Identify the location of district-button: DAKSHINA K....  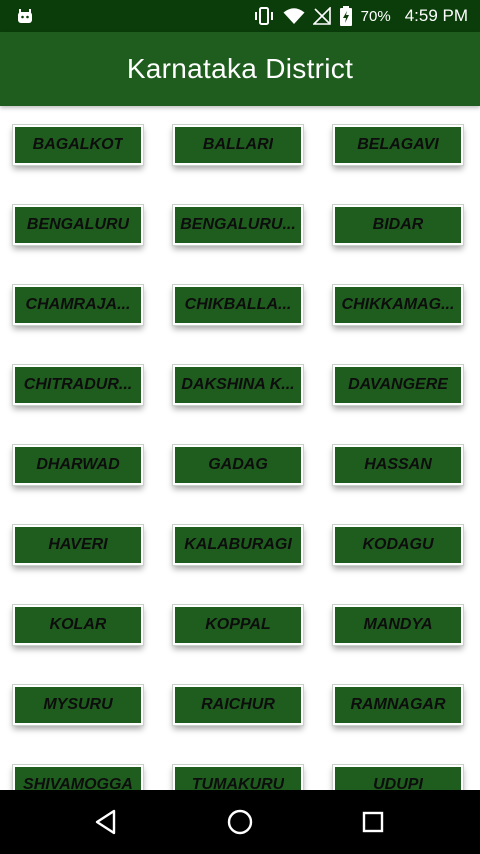
(238, 385).